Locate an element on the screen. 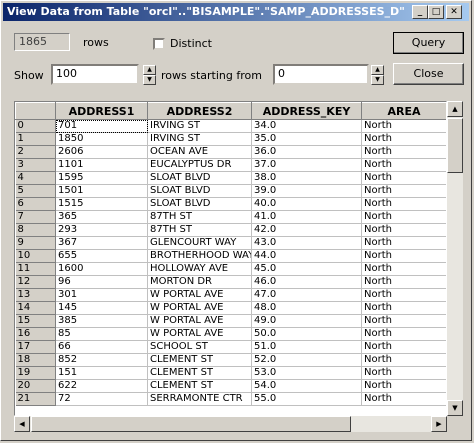 The image size is (474, 443). row-number: 0 is located at coordinates (35, 126).